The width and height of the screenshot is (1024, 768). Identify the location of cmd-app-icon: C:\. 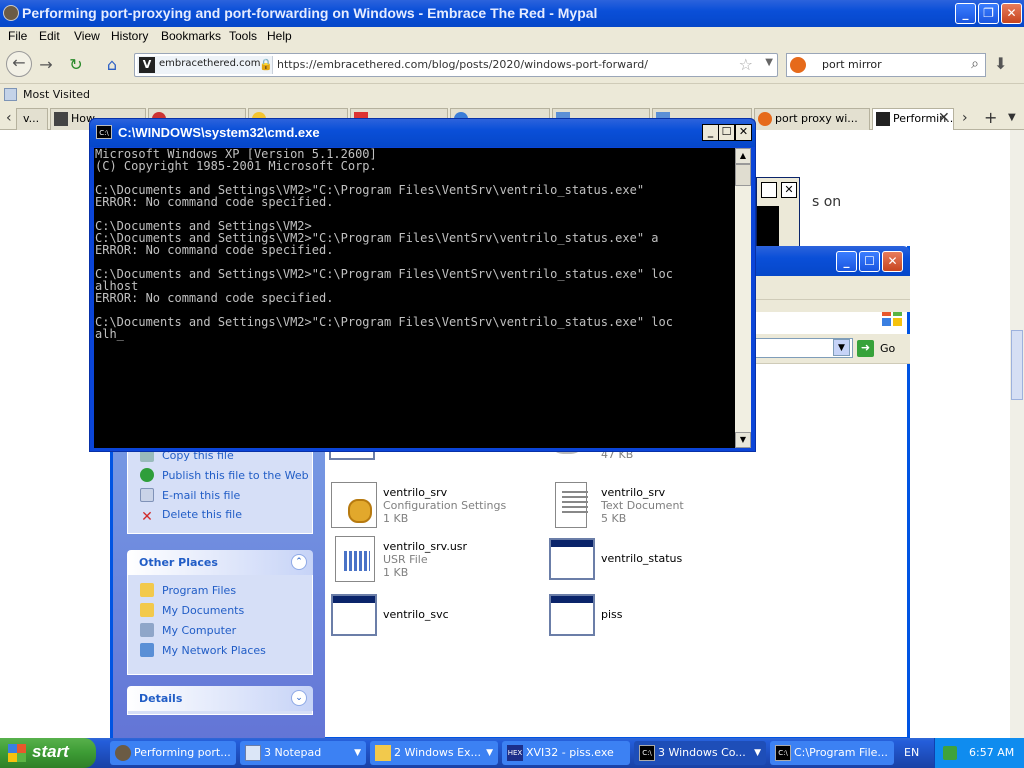
(104, 132).